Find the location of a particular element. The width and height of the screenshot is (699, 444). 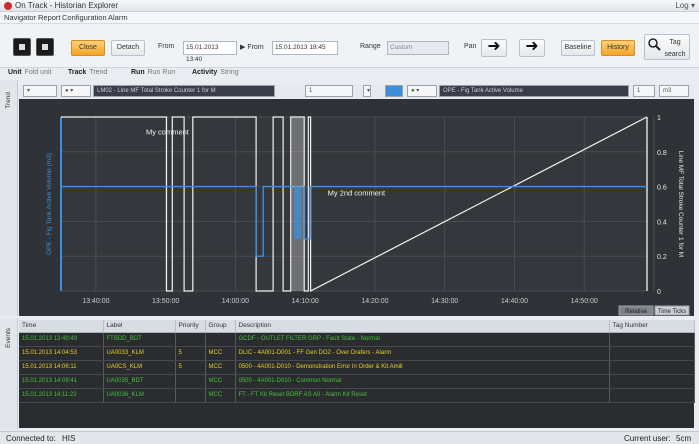

range-select: Custom is located at coordinates (418, 48).